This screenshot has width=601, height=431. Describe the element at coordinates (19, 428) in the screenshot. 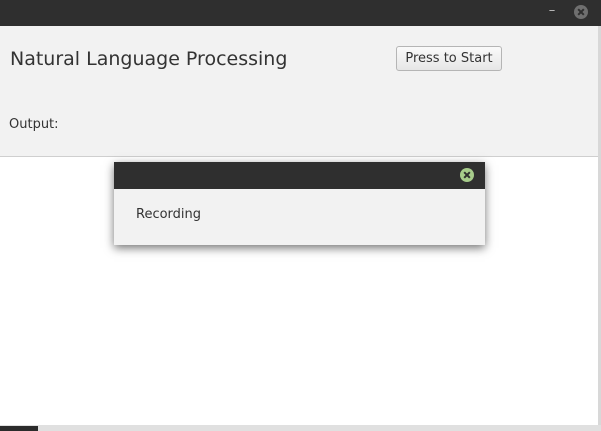

I see `taskbar-fragment` at that location.